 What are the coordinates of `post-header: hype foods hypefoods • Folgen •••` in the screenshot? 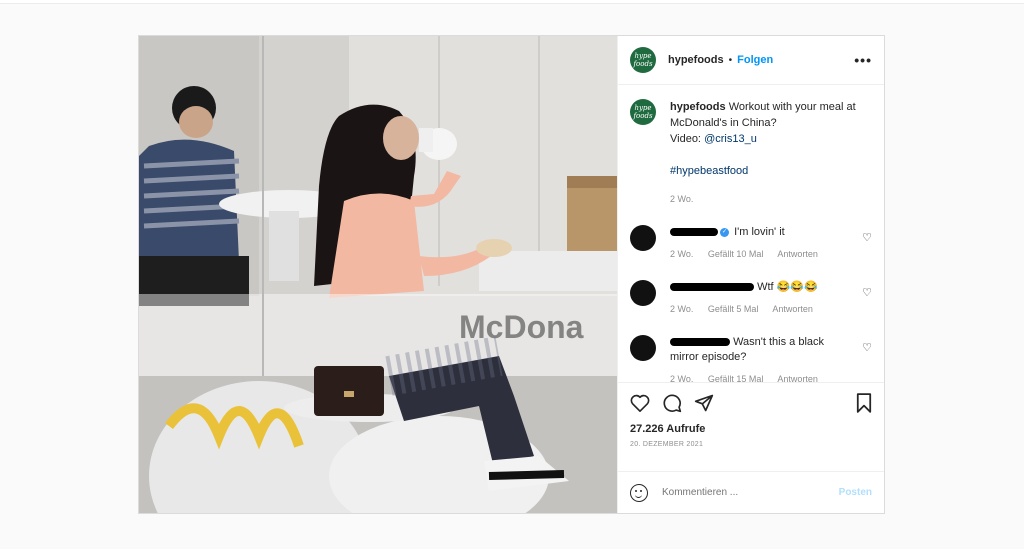 It's located at (751, 60).